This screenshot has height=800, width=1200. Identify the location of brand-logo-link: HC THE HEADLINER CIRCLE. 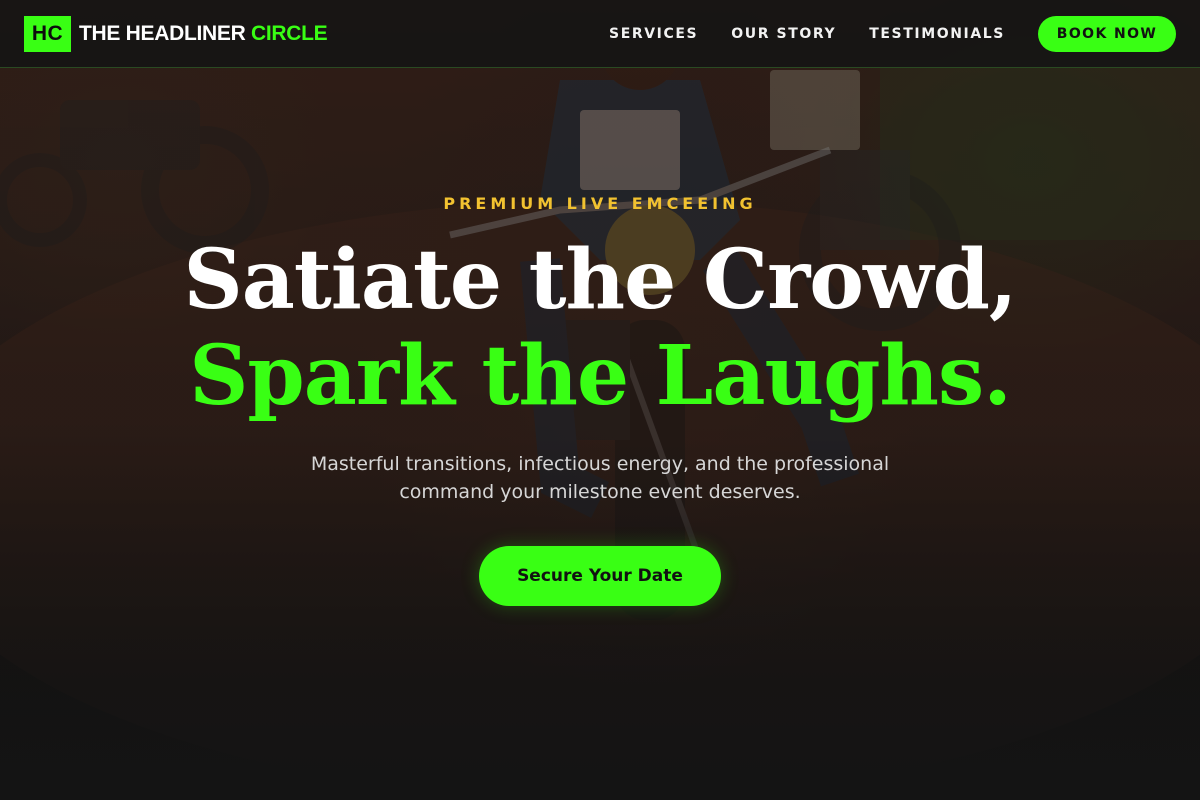
(176, 34).